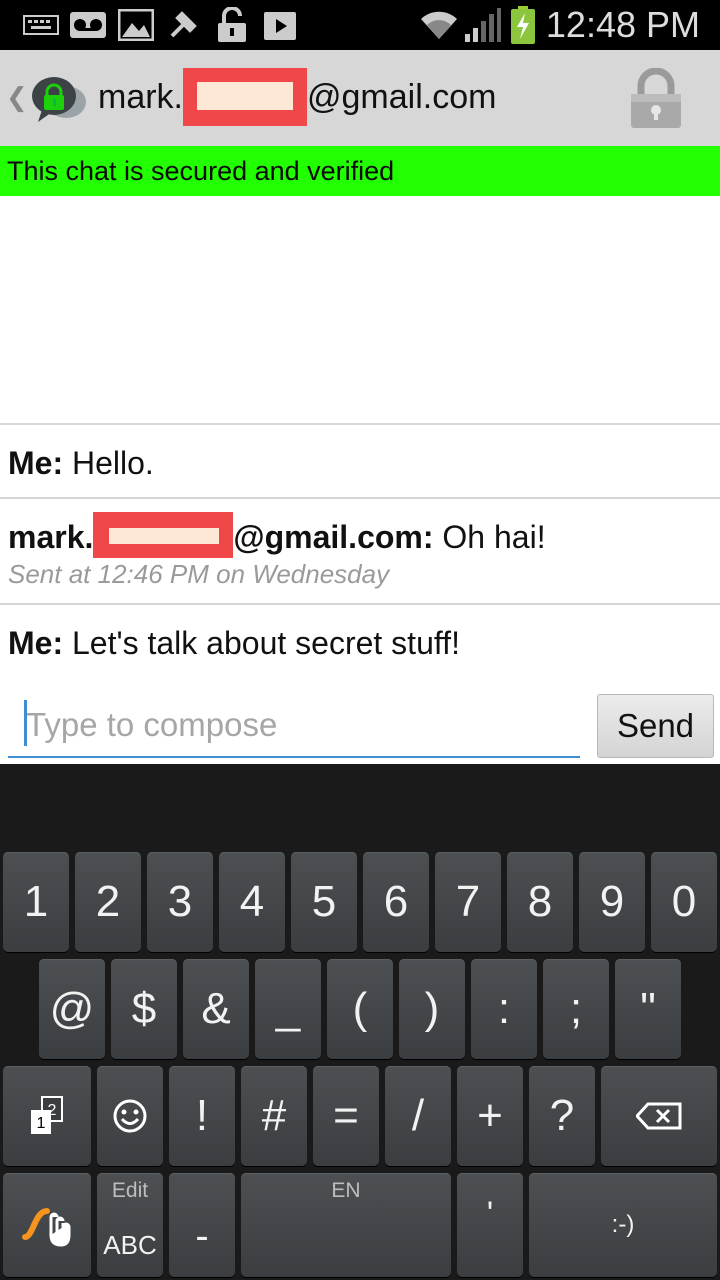 This screenshot has height=1280, width=720. What do you see at coordinates (144, 1009) in the screenshot?
I see `key-dollar: $` at bounding box center [144, 1009].